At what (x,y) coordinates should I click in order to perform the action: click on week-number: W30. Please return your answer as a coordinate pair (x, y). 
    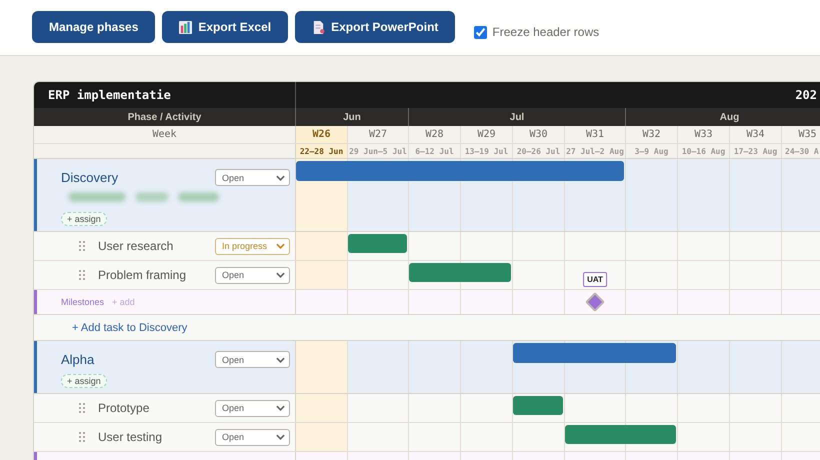
    Looking at the image, I should click on (539, 134).